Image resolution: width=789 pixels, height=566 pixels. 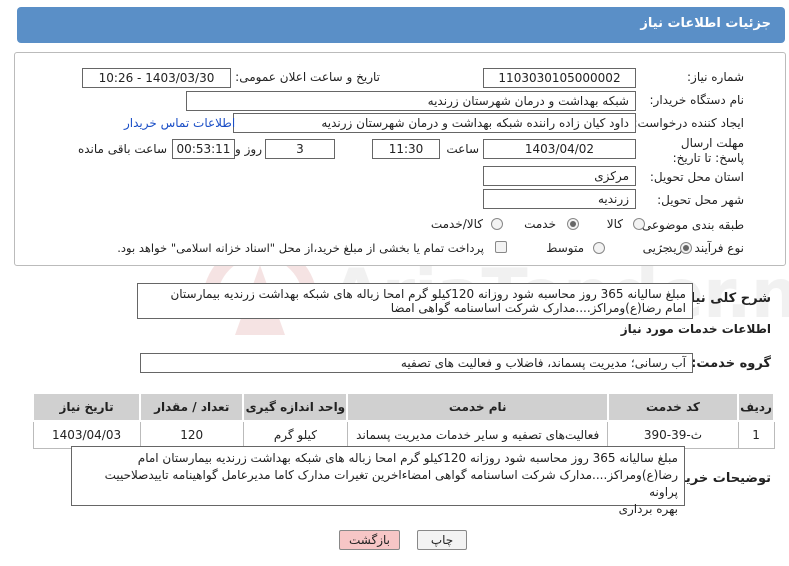 What do you see at coordinates (690, 225) in the screenshot?
I see `category-label: طبقه بندی موضوعی:` at bounding box center [690, 225].